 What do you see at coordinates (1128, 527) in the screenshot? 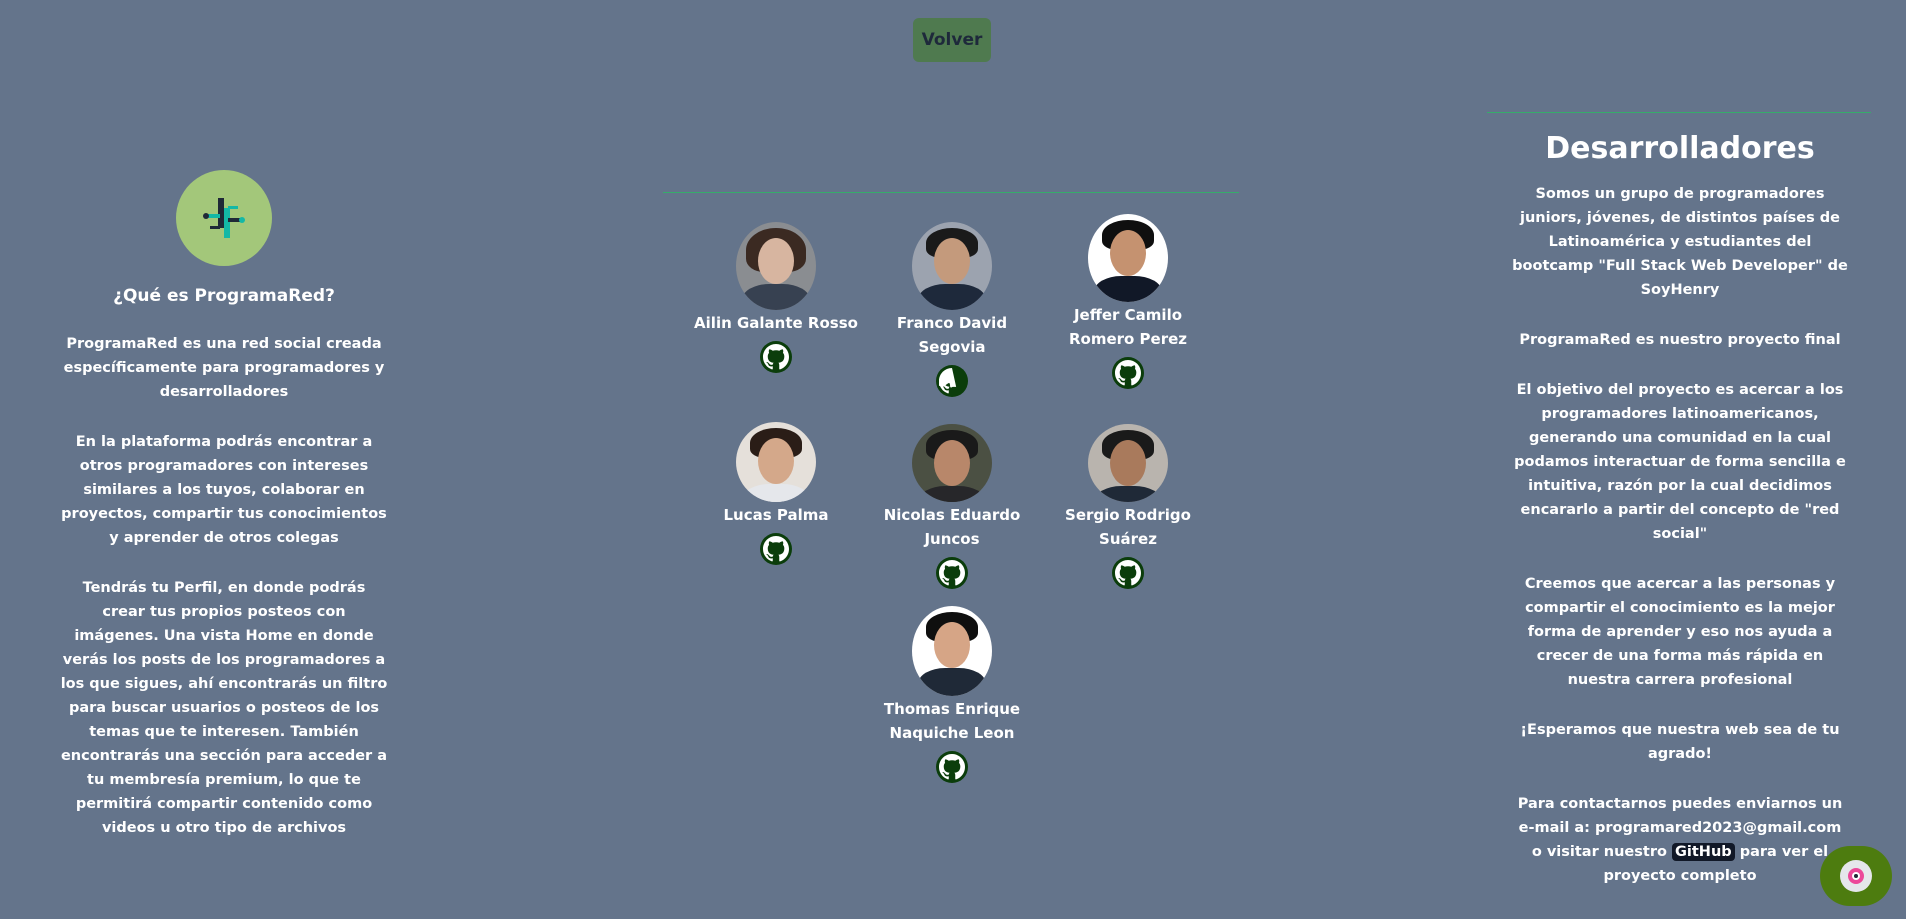
I see `developer-name: Sergio Rodrigo Suárez` at bounding box center [1128, 527].